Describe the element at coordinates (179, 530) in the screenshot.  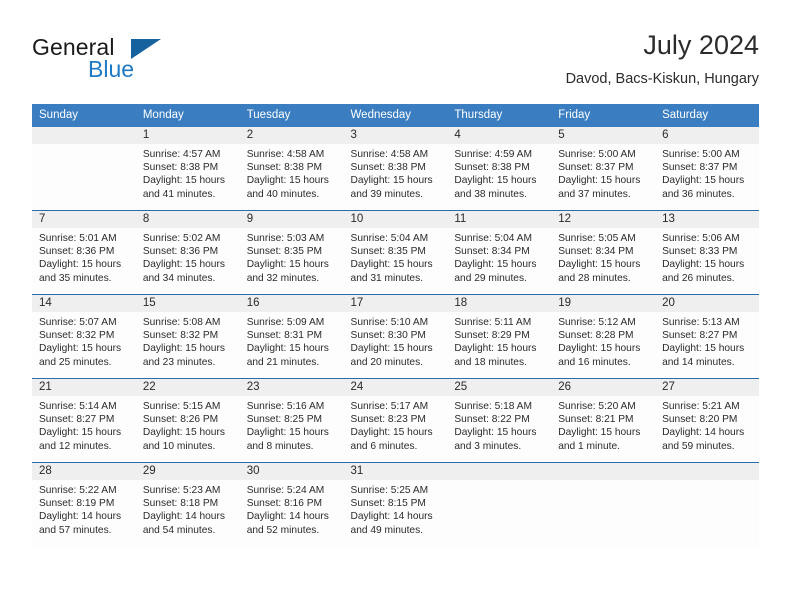
I see `daylight-text: and 54 minutes.` at that location.